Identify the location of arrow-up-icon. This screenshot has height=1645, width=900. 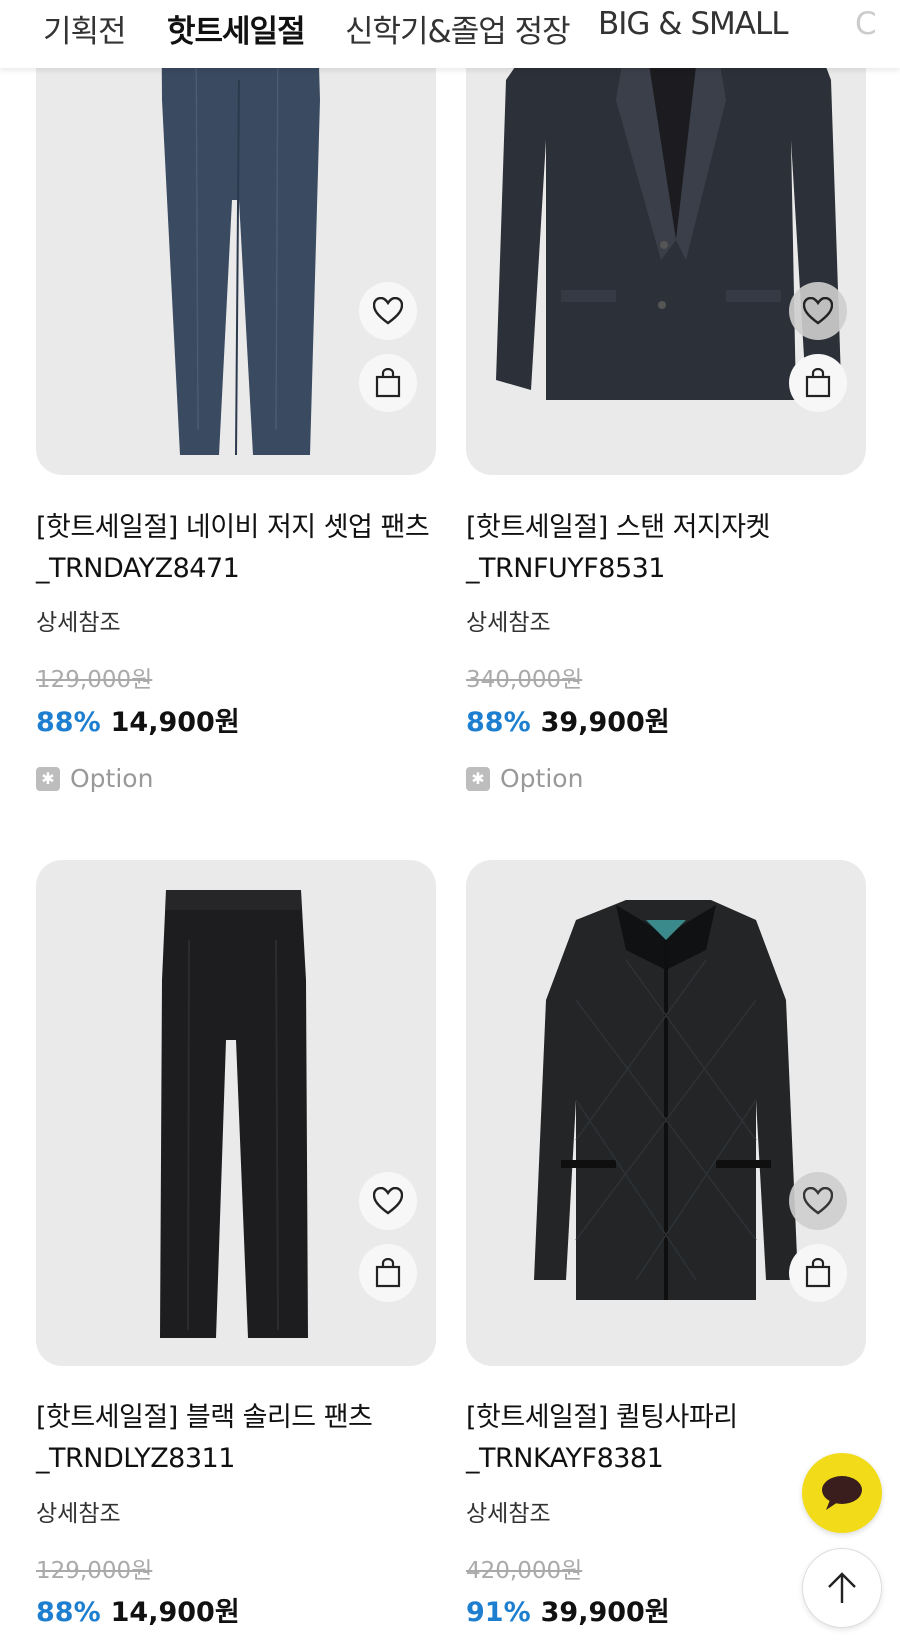
(842, 1587).